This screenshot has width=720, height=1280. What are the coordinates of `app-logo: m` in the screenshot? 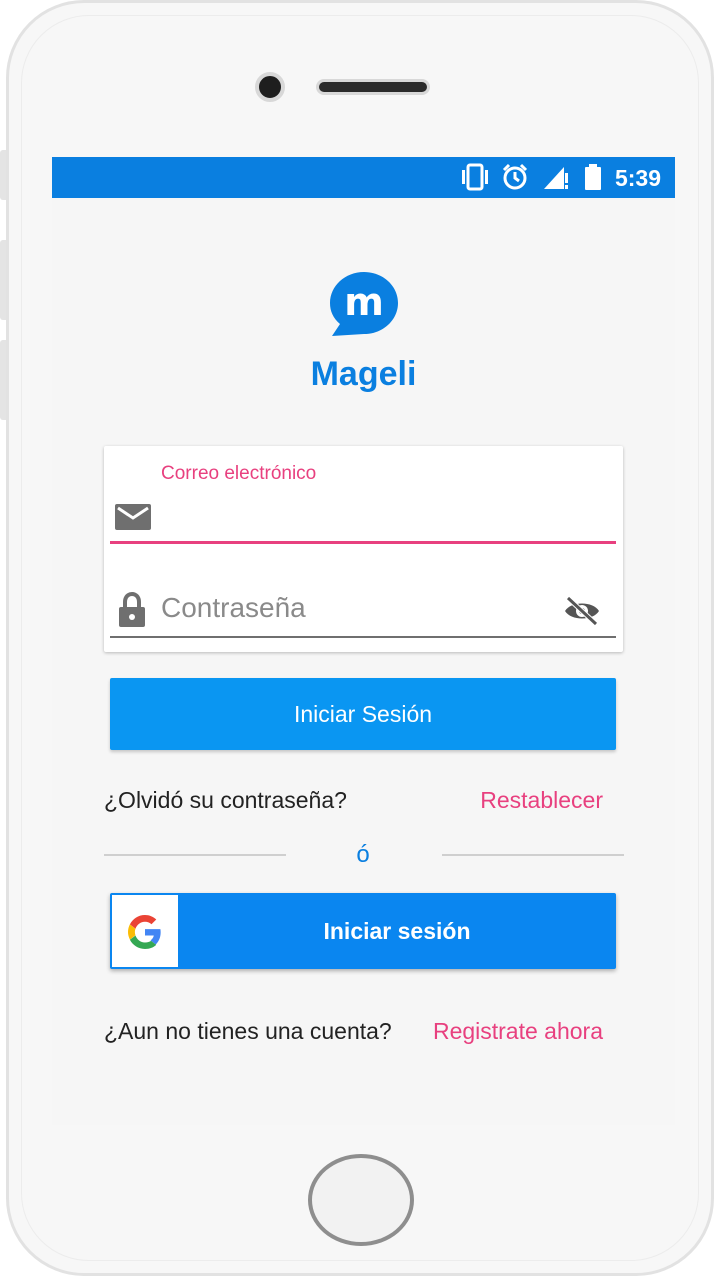 It's located at (364, 306).